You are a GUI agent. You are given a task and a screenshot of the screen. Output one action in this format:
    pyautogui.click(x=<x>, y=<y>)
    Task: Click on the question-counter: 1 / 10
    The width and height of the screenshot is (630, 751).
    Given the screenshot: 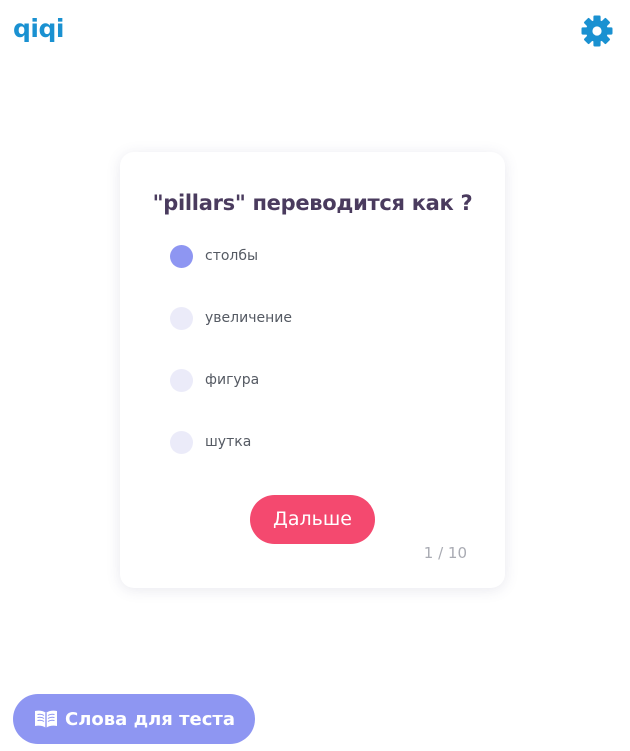 What is the action you would take?
    pyautogui.click(x=445, y=553)
    